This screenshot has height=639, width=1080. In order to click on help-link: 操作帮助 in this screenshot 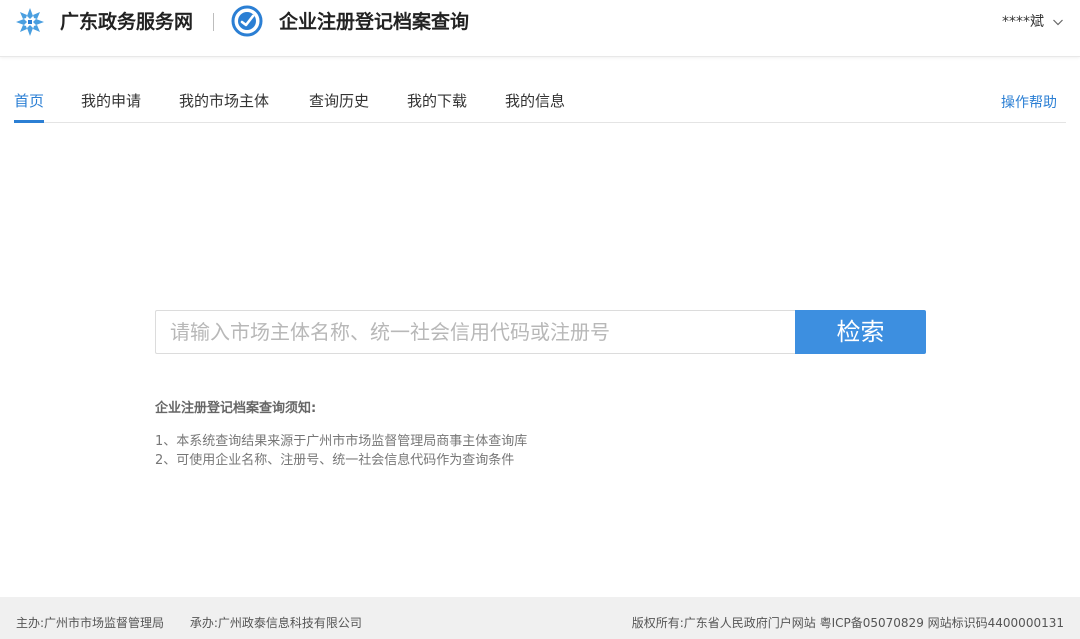, I will do `click(1029, 103)`.